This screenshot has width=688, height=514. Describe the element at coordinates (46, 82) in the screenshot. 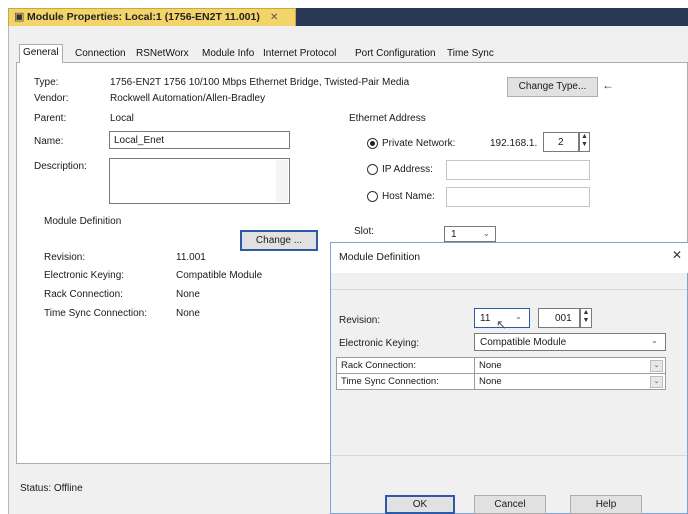

I see `type-label: Type:` at that location.